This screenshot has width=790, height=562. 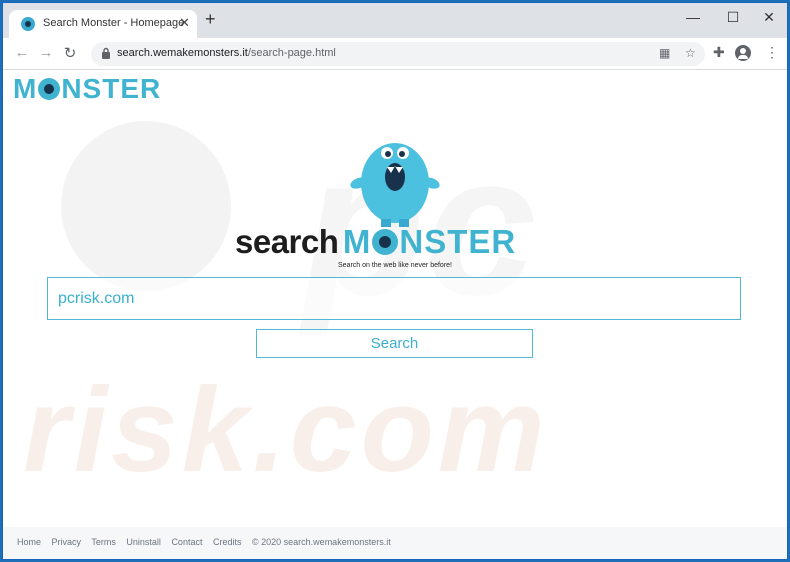 I want to click on profile-avatar-icon, so click(x=743, y=53).